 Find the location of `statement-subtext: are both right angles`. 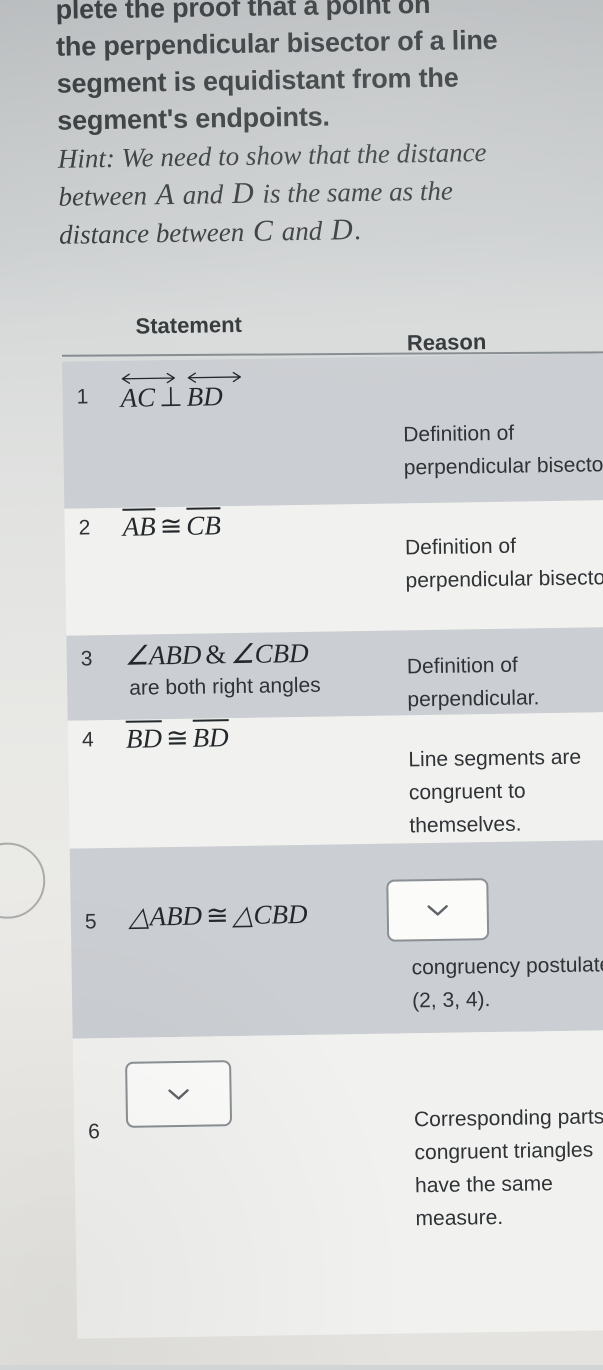

statement-subtext: are both right angles is located at coordinates (225, 686).